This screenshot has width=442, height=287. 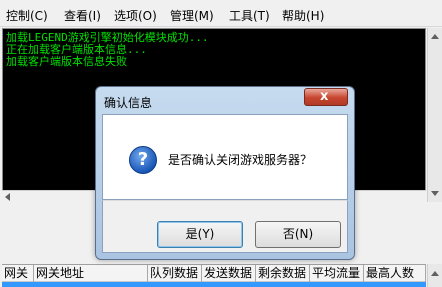 I want to click on column-gateway: 网关, so click(x=18, y=274).